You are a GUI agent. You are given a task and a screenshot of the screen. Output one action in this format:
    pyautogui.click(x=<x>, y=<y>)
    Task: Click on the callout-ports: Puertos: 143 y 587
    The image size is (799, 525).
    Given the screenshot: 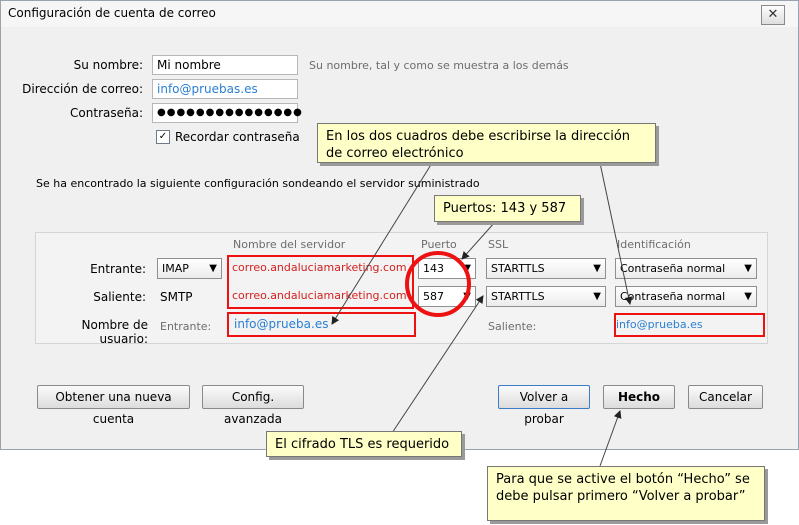 What is the action you would take?
    pyautogui.click(x=507, y=208)
    